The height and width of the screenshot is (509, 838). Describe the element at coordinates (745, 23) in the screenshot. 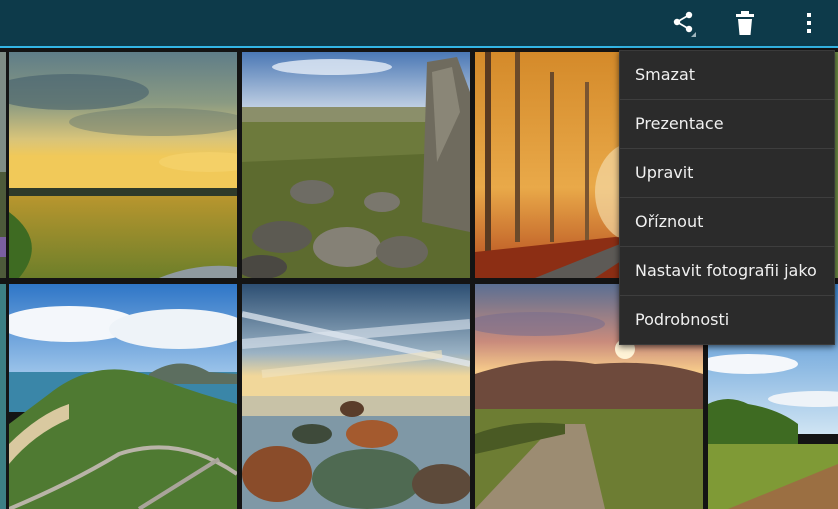

I see `trash-icon` at that location.